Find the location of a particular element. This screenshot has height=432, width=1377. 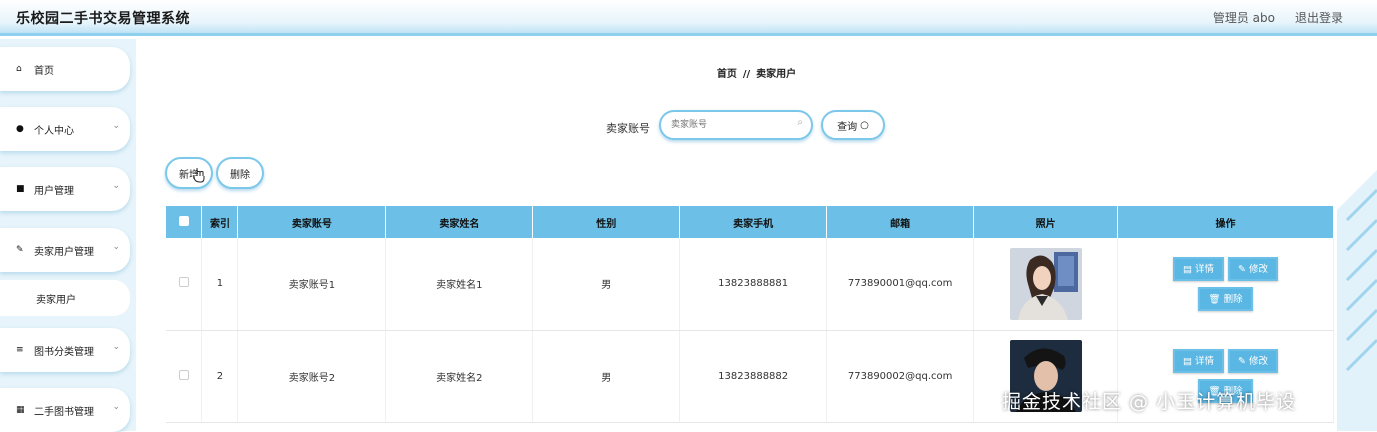

delete-label: 删除 is located at coordinates (240, 175).